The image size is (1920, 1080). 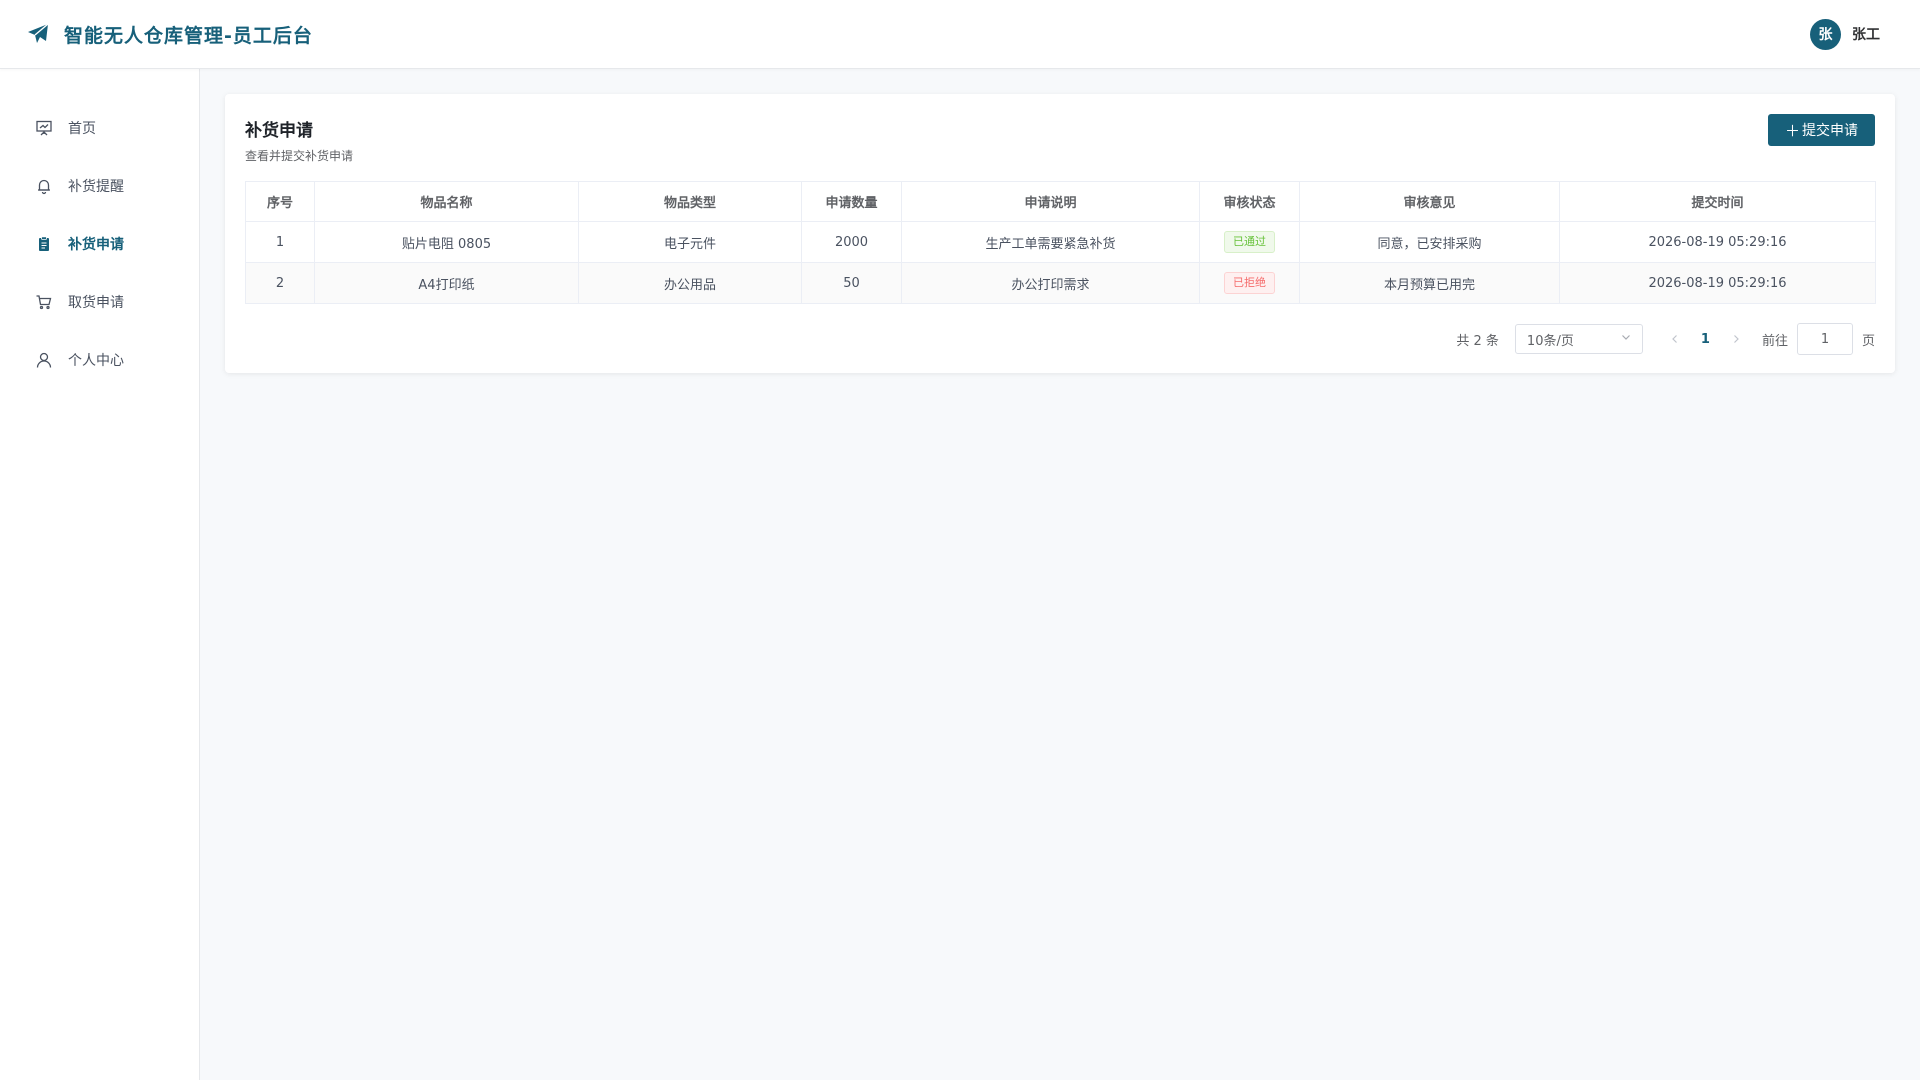 I want to click on sidebar-item-profile: 个人中心, so click(x=99, y=360).